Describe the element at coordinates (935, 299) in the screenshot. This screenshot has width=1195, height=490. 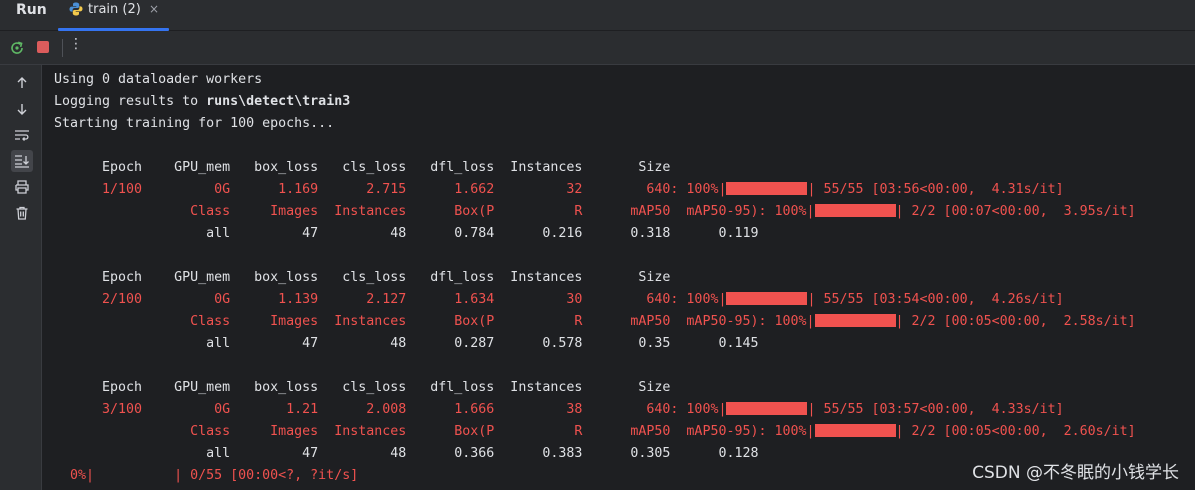
I see `train-timing: | 55/55 [03:54<00:00, 4.26s/it]` at that location.